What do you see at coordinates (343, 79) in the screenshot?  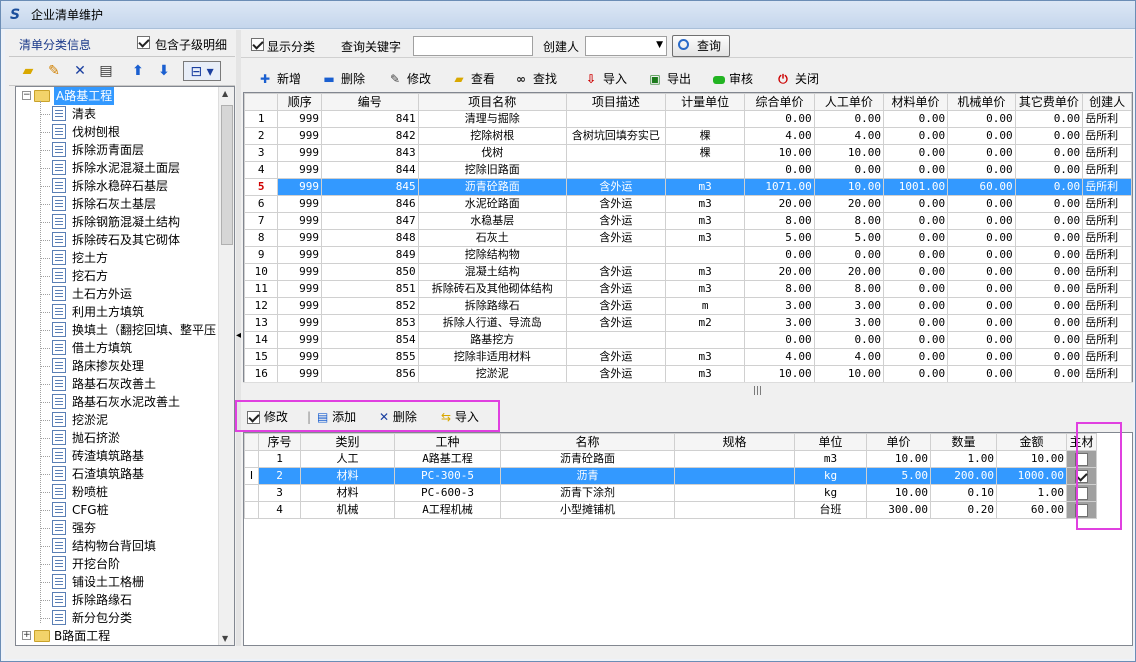 I see `delete-button: ▬ 删除` at bounding box center [343, 79].